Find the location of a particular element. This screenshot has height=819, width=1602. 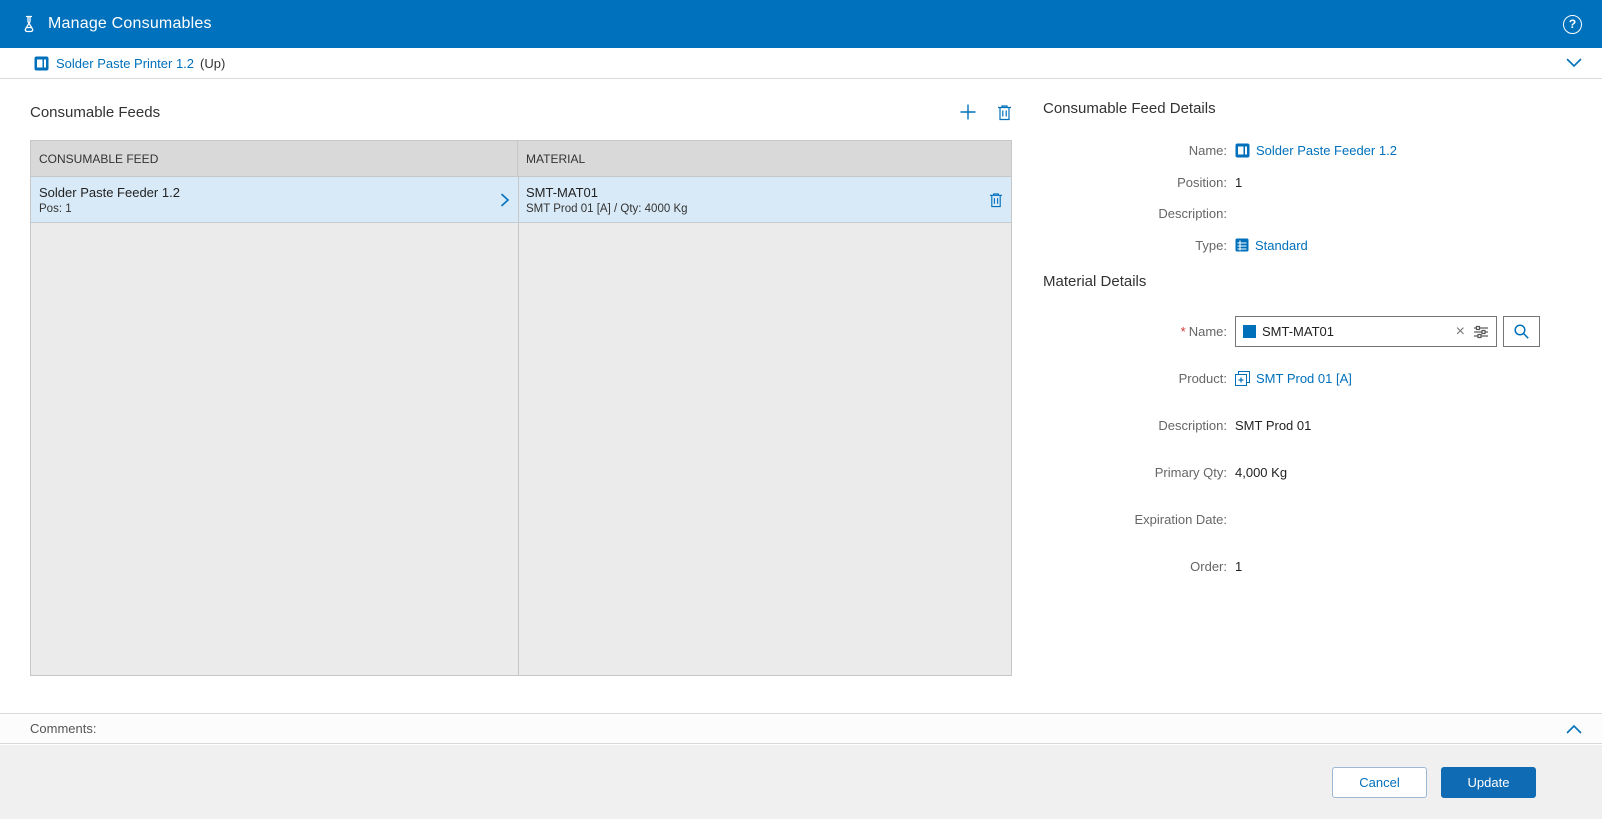

chevron-down-icon is located at coordinates (1574, 63).